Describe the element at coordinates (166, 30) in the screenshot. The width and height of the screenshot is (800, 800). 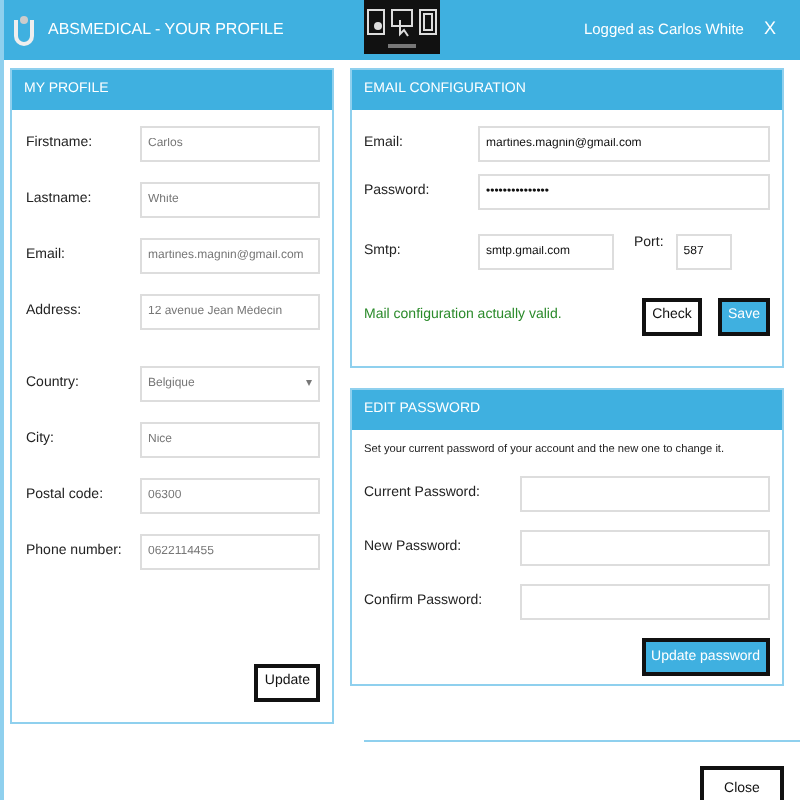
I see `window-title: ABSMEDICAL - YOUR PROFILE` at that location.